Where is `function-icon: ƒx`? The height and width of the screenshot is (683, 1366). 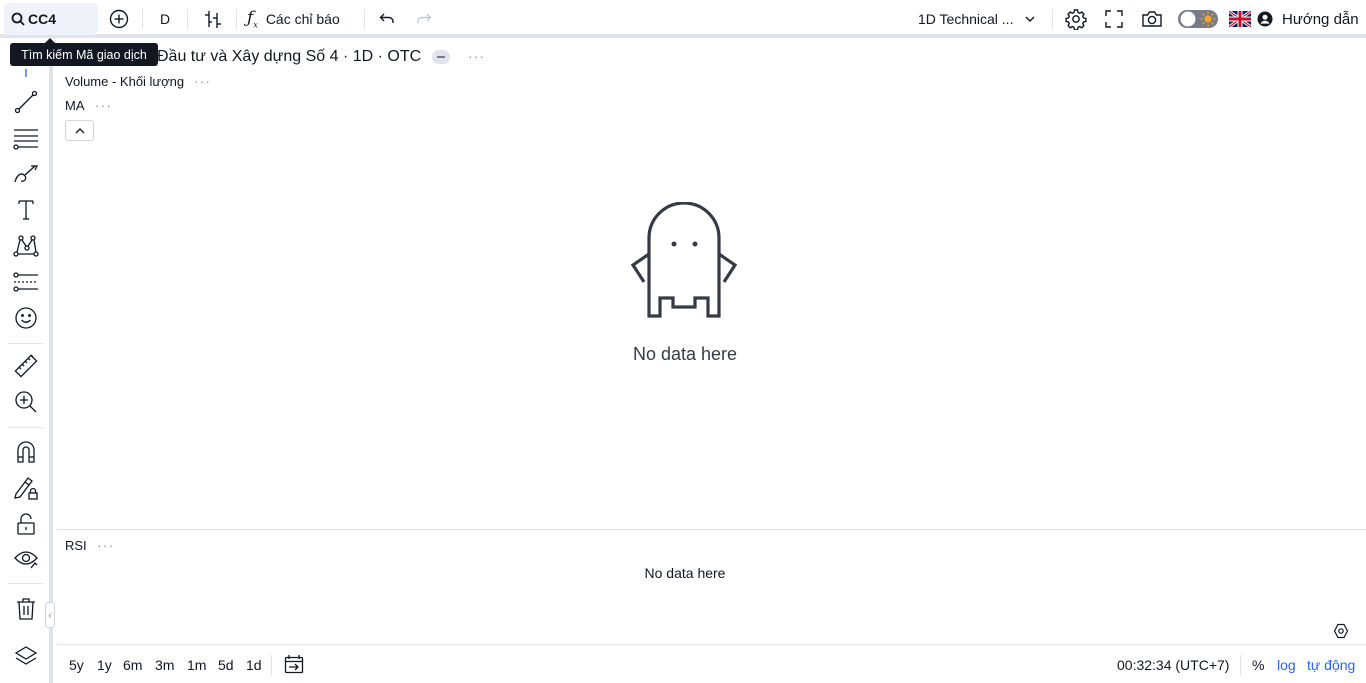 function-icon: ƒx is located at coordinates (252, 19).